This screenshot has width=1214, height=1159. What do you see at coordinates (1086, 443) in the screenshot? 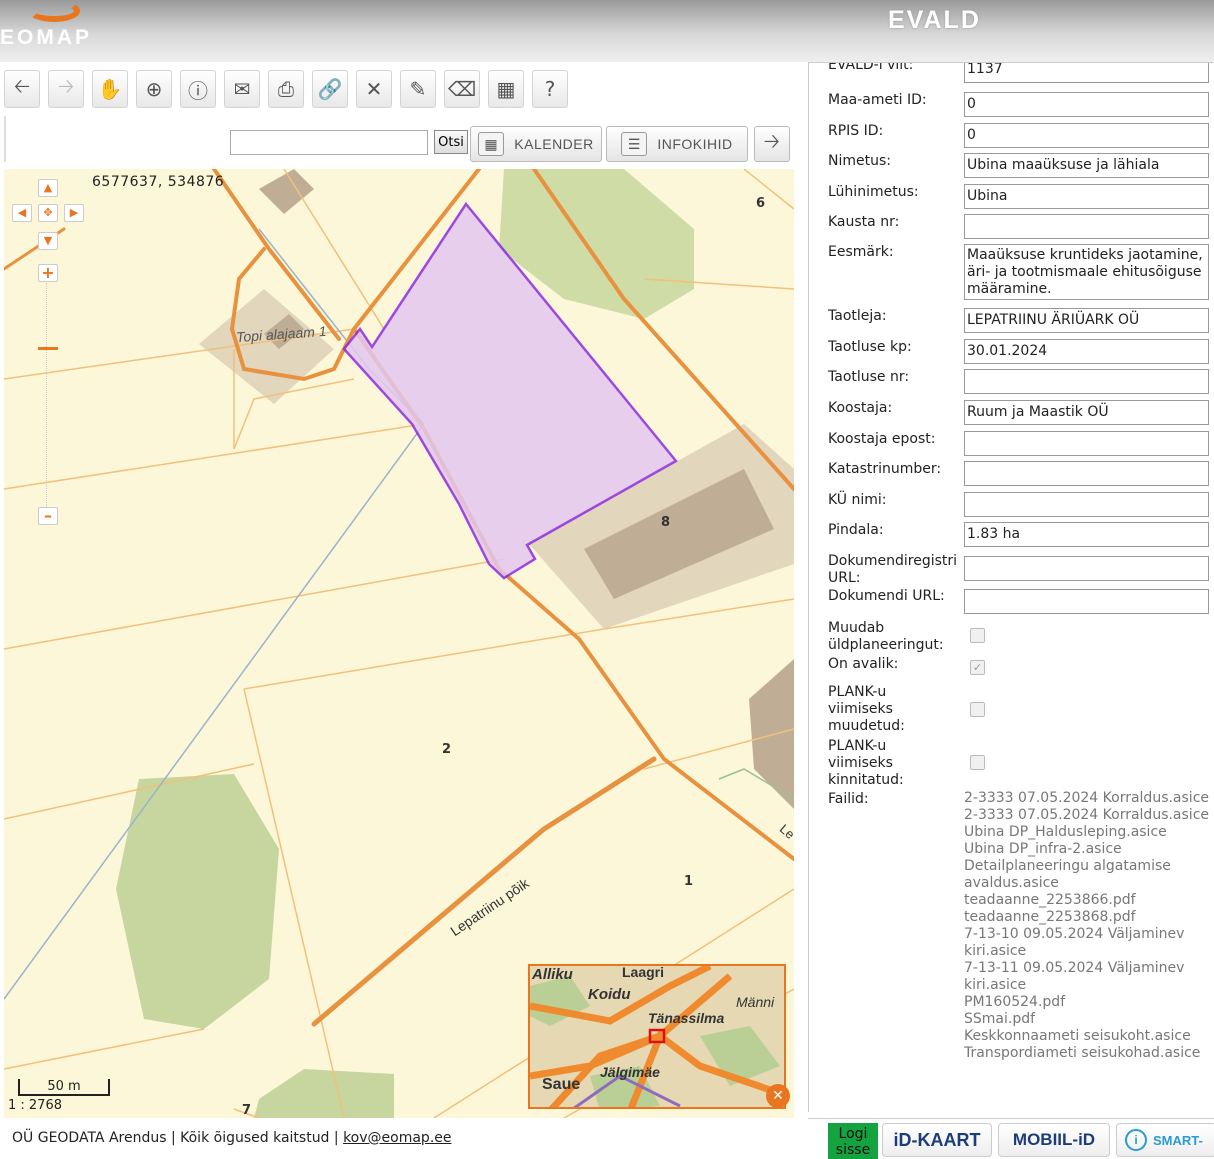
I see `compiler-email-field` at bounding box center [1086, 443].